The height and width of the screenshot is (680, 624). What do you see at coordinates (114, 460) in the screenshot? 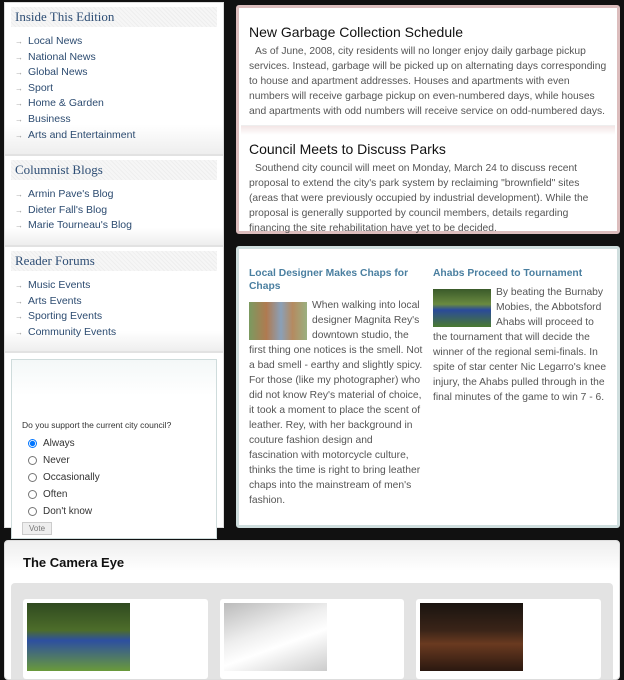
I see `poll-option-never: Never` at bounding box center [114, 460].